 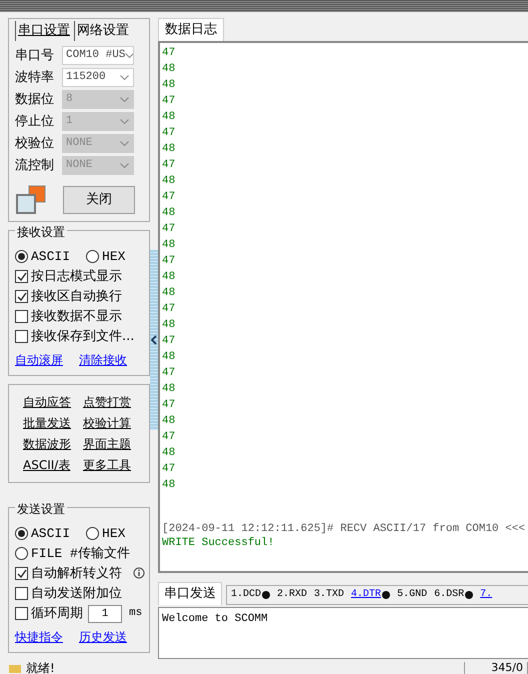 What do you see at coordinates (35, 143) in the screenshot?
I see `field-label: 校验位` at bounding box center [35, 143].